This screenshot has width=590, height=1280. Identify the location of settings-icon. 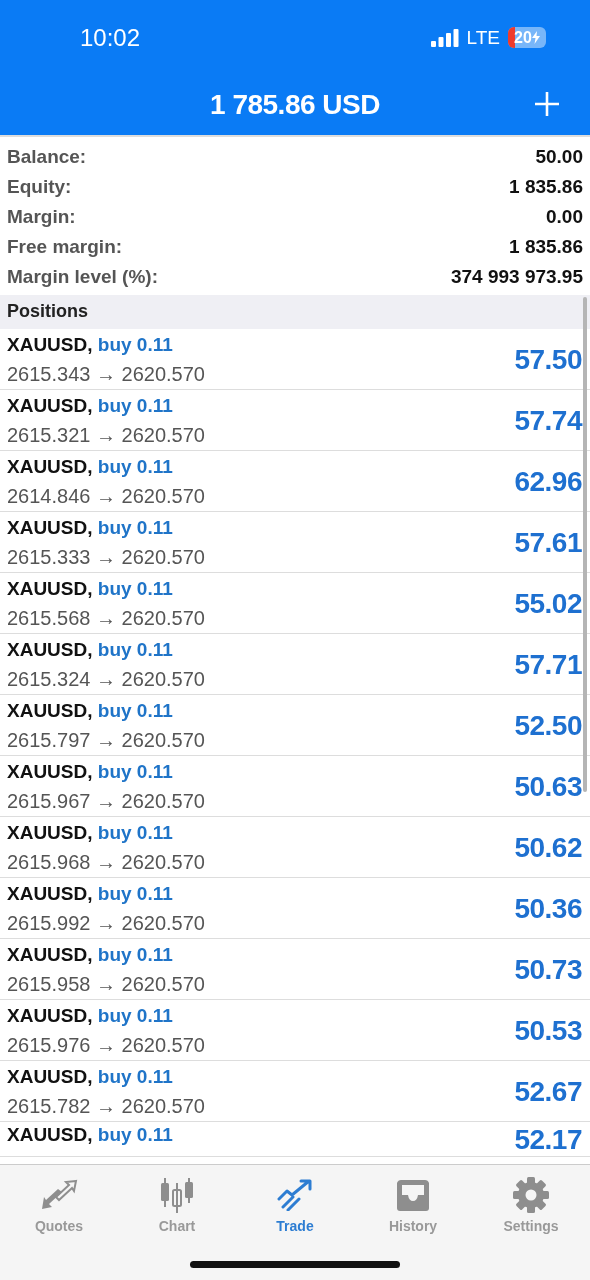
(531, 1195).